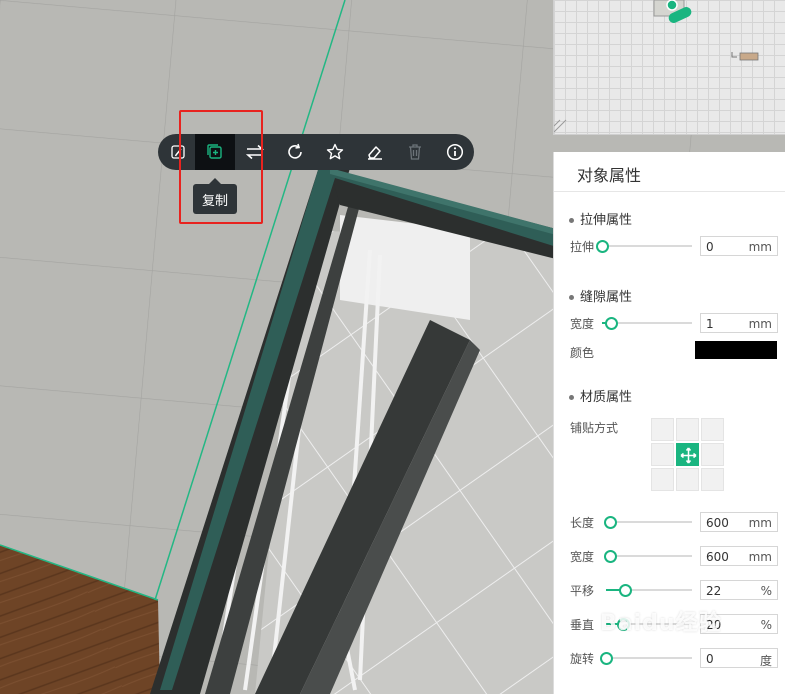 The width and height of the screenshot is (785, 694). I want to click on rotate-slider, so click(646, 658).